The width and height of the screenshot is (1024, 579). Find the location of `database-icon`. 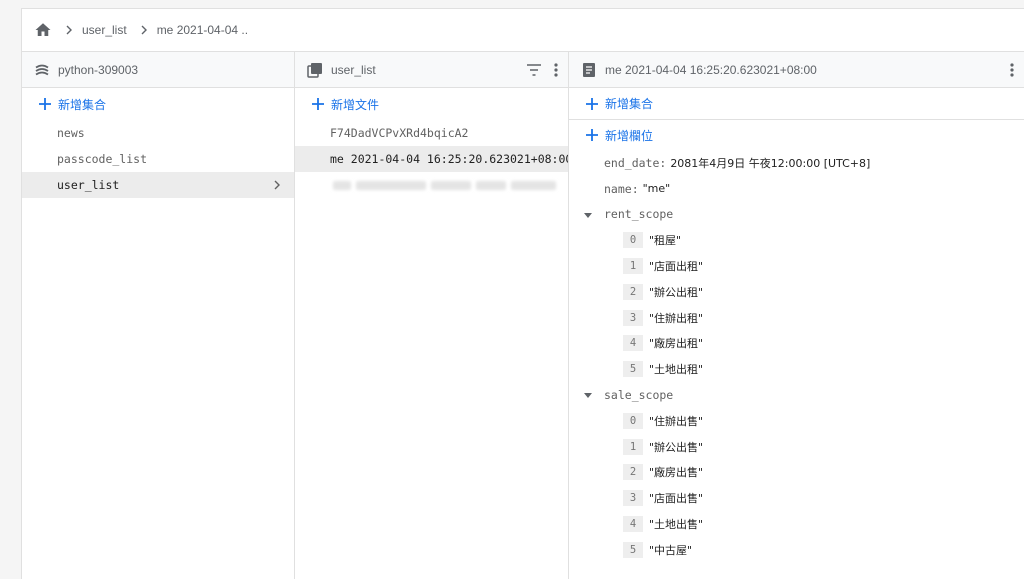

database-icon is located at coordinates (42, 69).